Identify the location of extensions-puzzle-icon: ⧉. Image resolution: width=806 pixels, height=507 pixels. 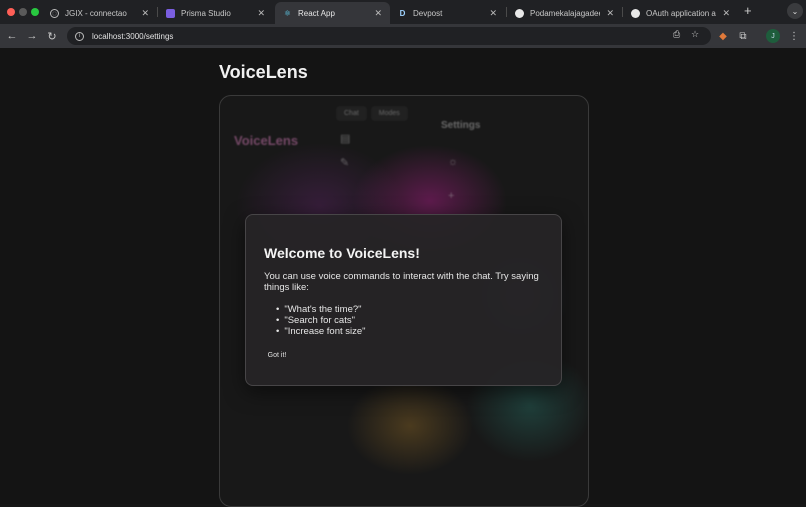
(743, 36).